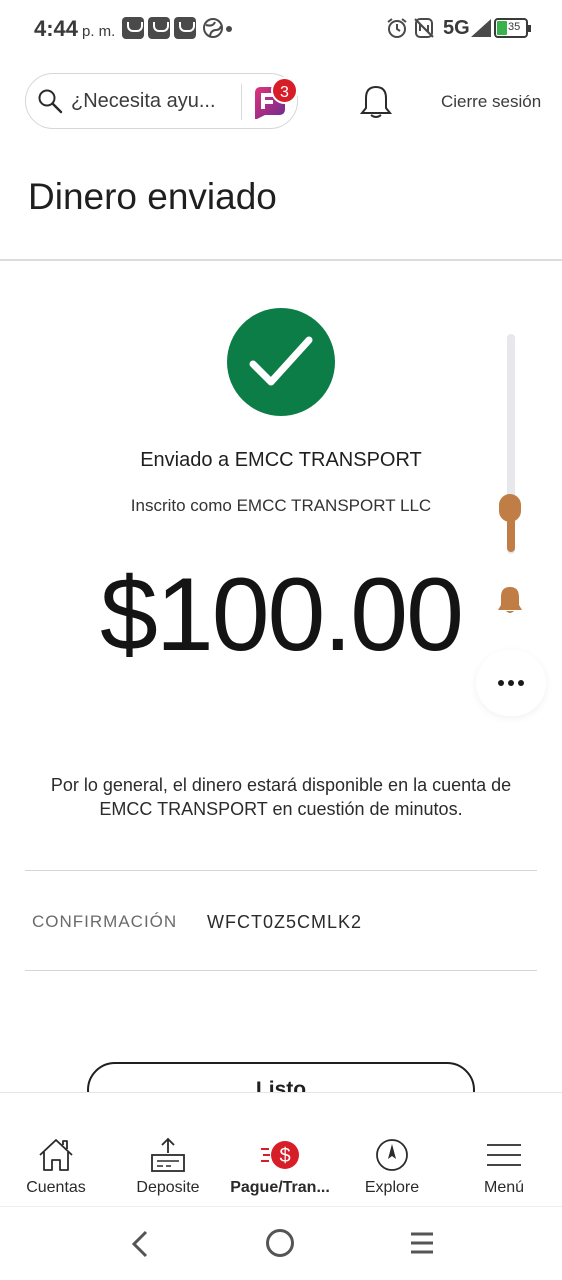  I want to click on nav-item-explore: Explore, so click(392, 1150).